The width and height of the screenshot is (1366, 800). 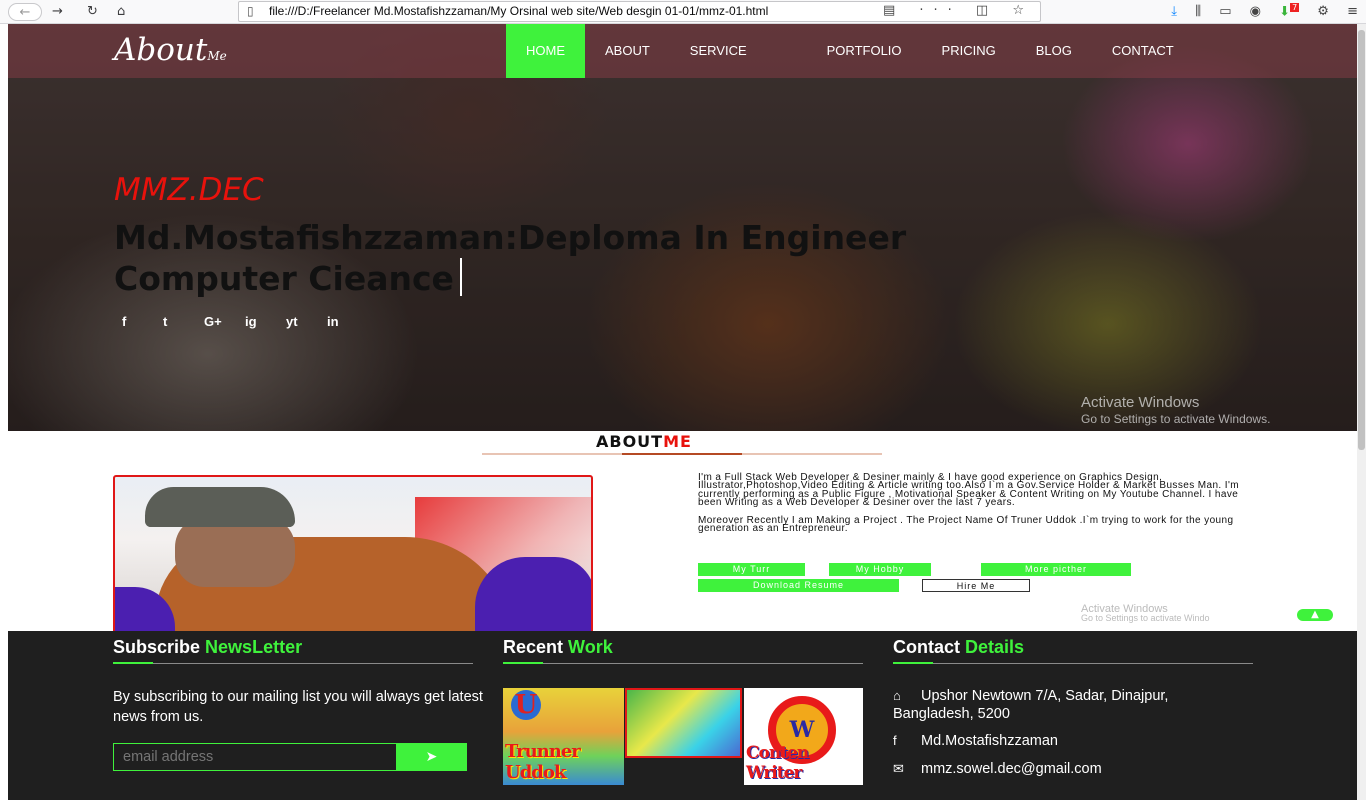 I want to click on page-scrollbar, so click(x=1361, y=412).